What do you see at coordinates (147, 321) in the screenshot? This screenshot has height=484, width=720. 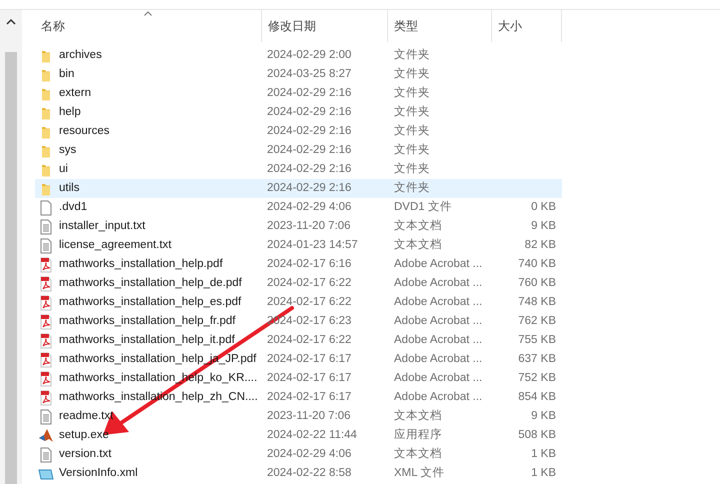 I see `file-name: mathworks_installation_help_fr.pdf` at bounding box center [147, 321].